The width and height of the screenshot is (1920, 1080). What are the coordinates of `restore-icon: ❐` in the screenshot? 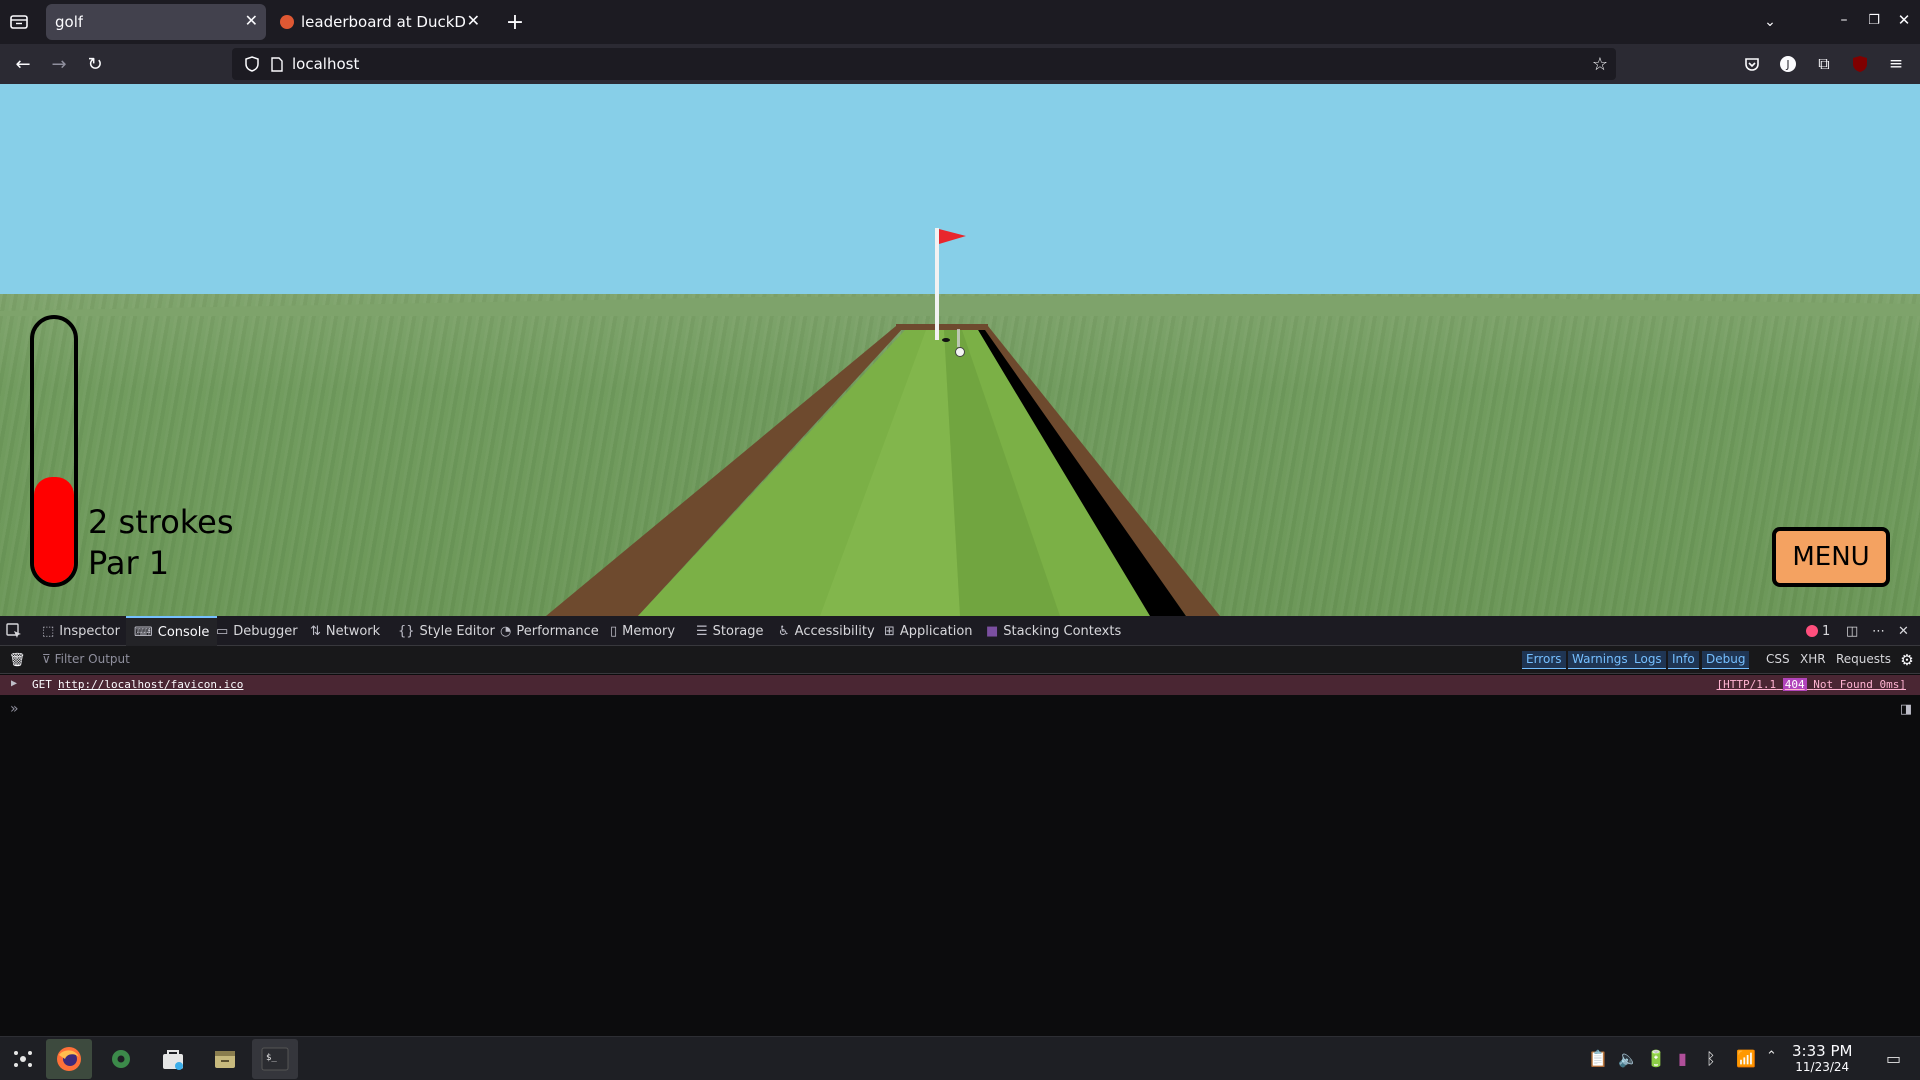 It's located at (1874, 20).